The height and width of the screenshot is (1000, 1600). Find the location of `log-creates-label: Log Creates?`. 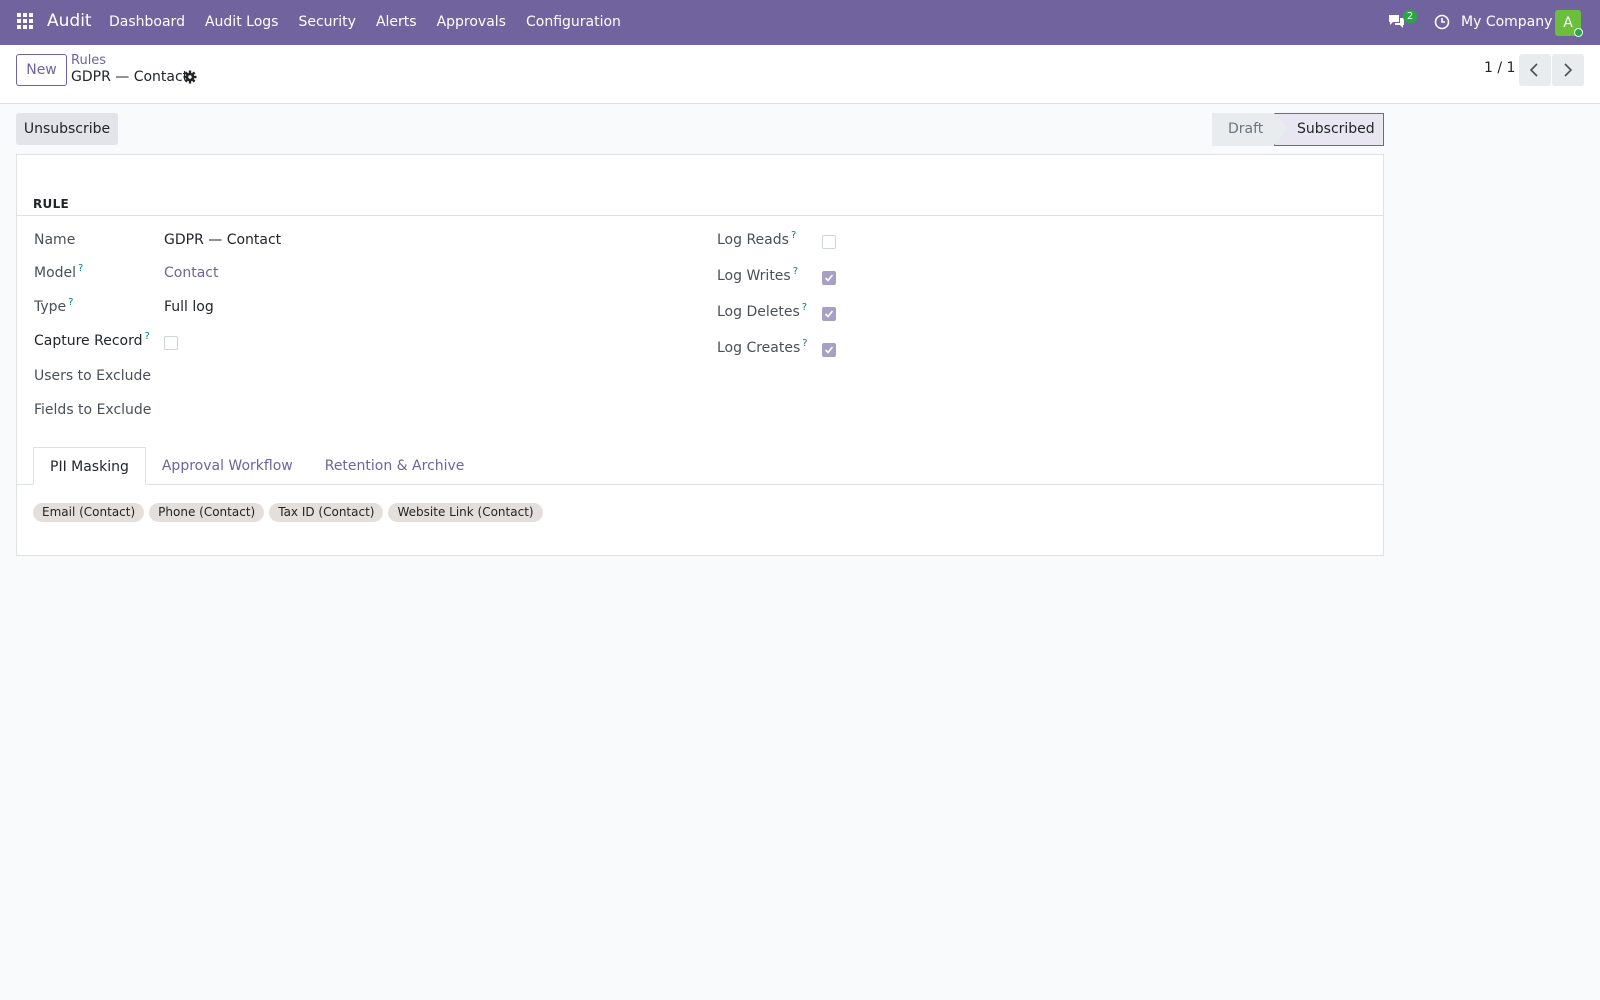

log-creates-label: Log Creates? is located at coordinates (762, 347).